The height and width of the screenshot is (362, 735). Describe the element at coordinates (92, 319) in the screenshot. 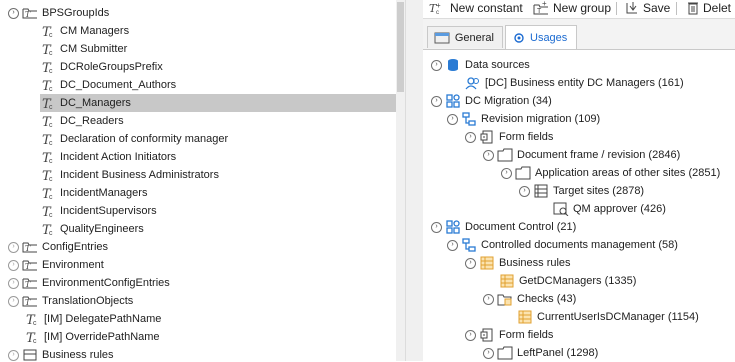

I see `tree-item-im-delegatepathname: Tc [IM] DelegatePathName` at that location.